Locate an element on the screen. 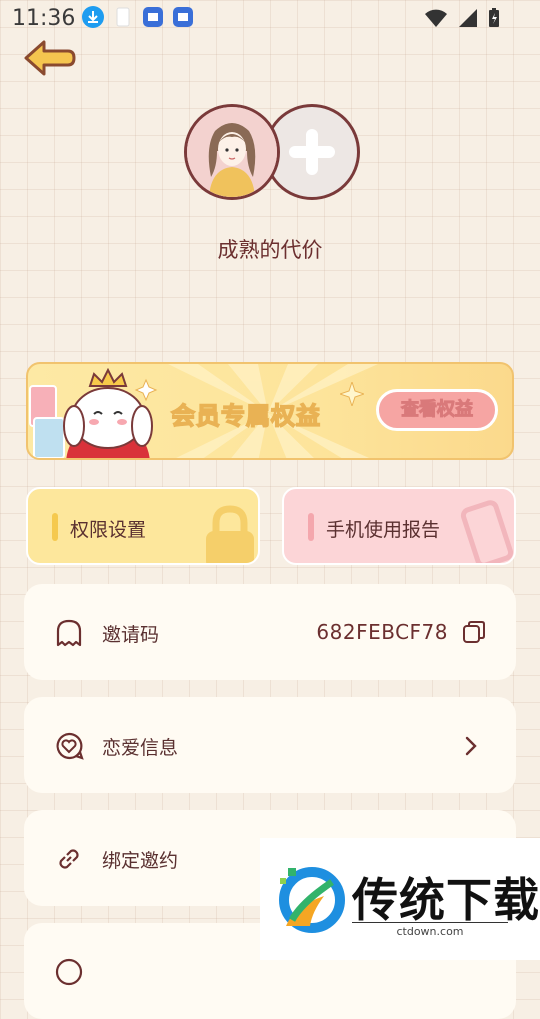 This screenshot has height=1019, width=540. avatar is located at coordinates (232, 152).